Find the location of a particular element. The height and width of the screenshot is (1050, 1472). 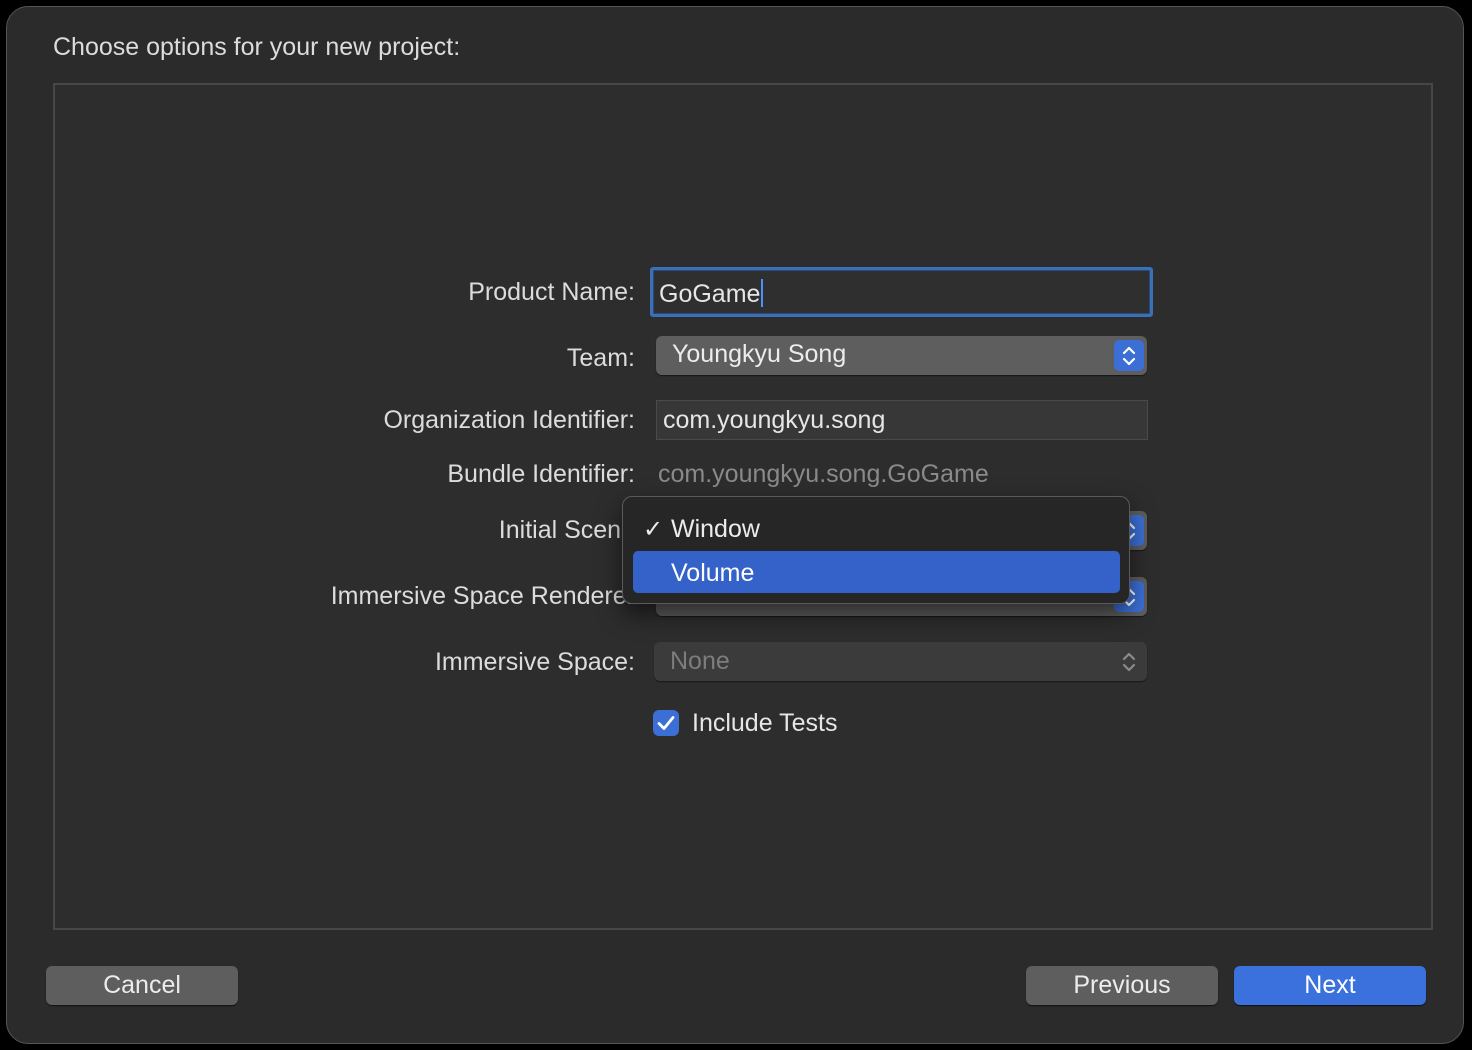

immersive-space-renderer-label: Immersive Space Renderer is located at coordinates (482, 596).